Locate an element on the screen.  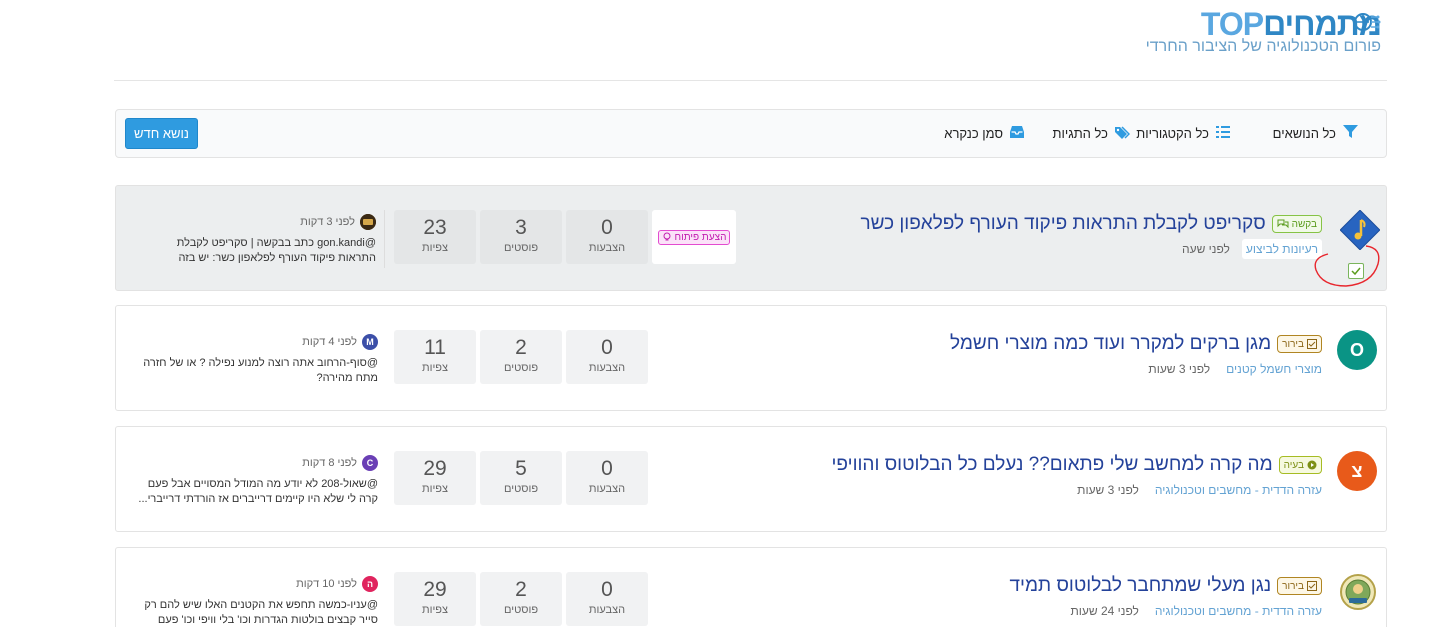
tag-request: בקשה is located at coordinates (1296, 224).